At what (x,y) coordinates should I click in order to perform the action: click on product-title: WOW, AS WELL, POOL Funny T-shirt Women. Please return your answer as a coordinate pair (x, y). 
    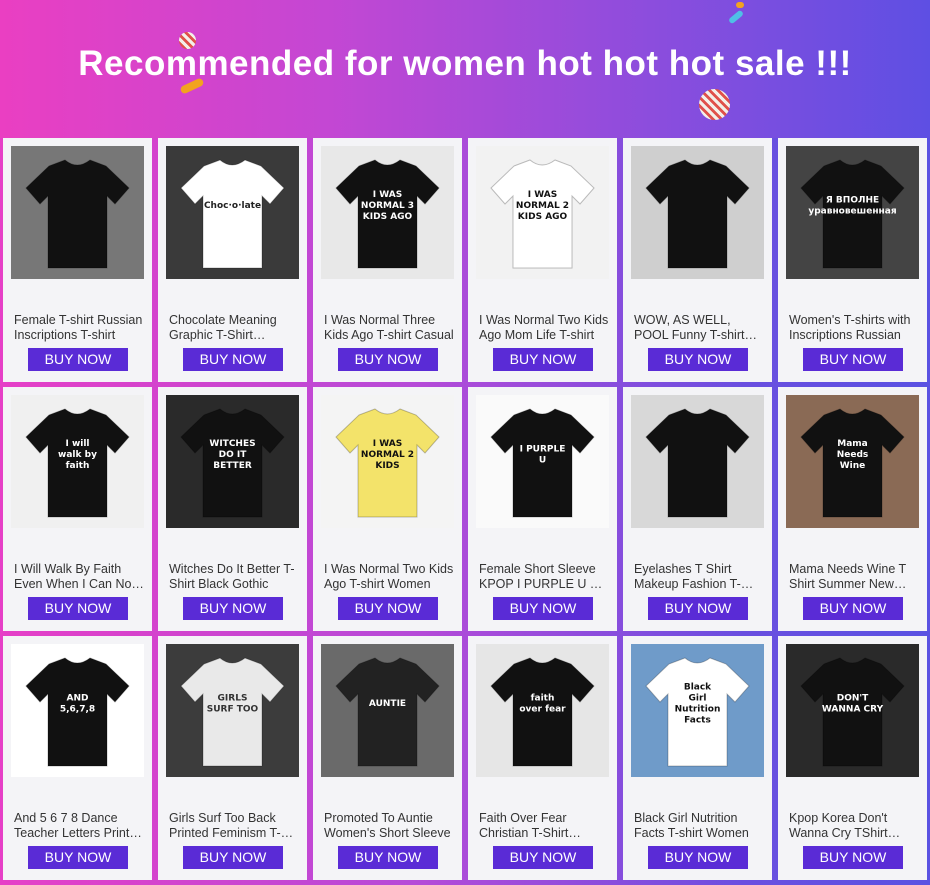
    Looking at the image, I should click on (699, 328).